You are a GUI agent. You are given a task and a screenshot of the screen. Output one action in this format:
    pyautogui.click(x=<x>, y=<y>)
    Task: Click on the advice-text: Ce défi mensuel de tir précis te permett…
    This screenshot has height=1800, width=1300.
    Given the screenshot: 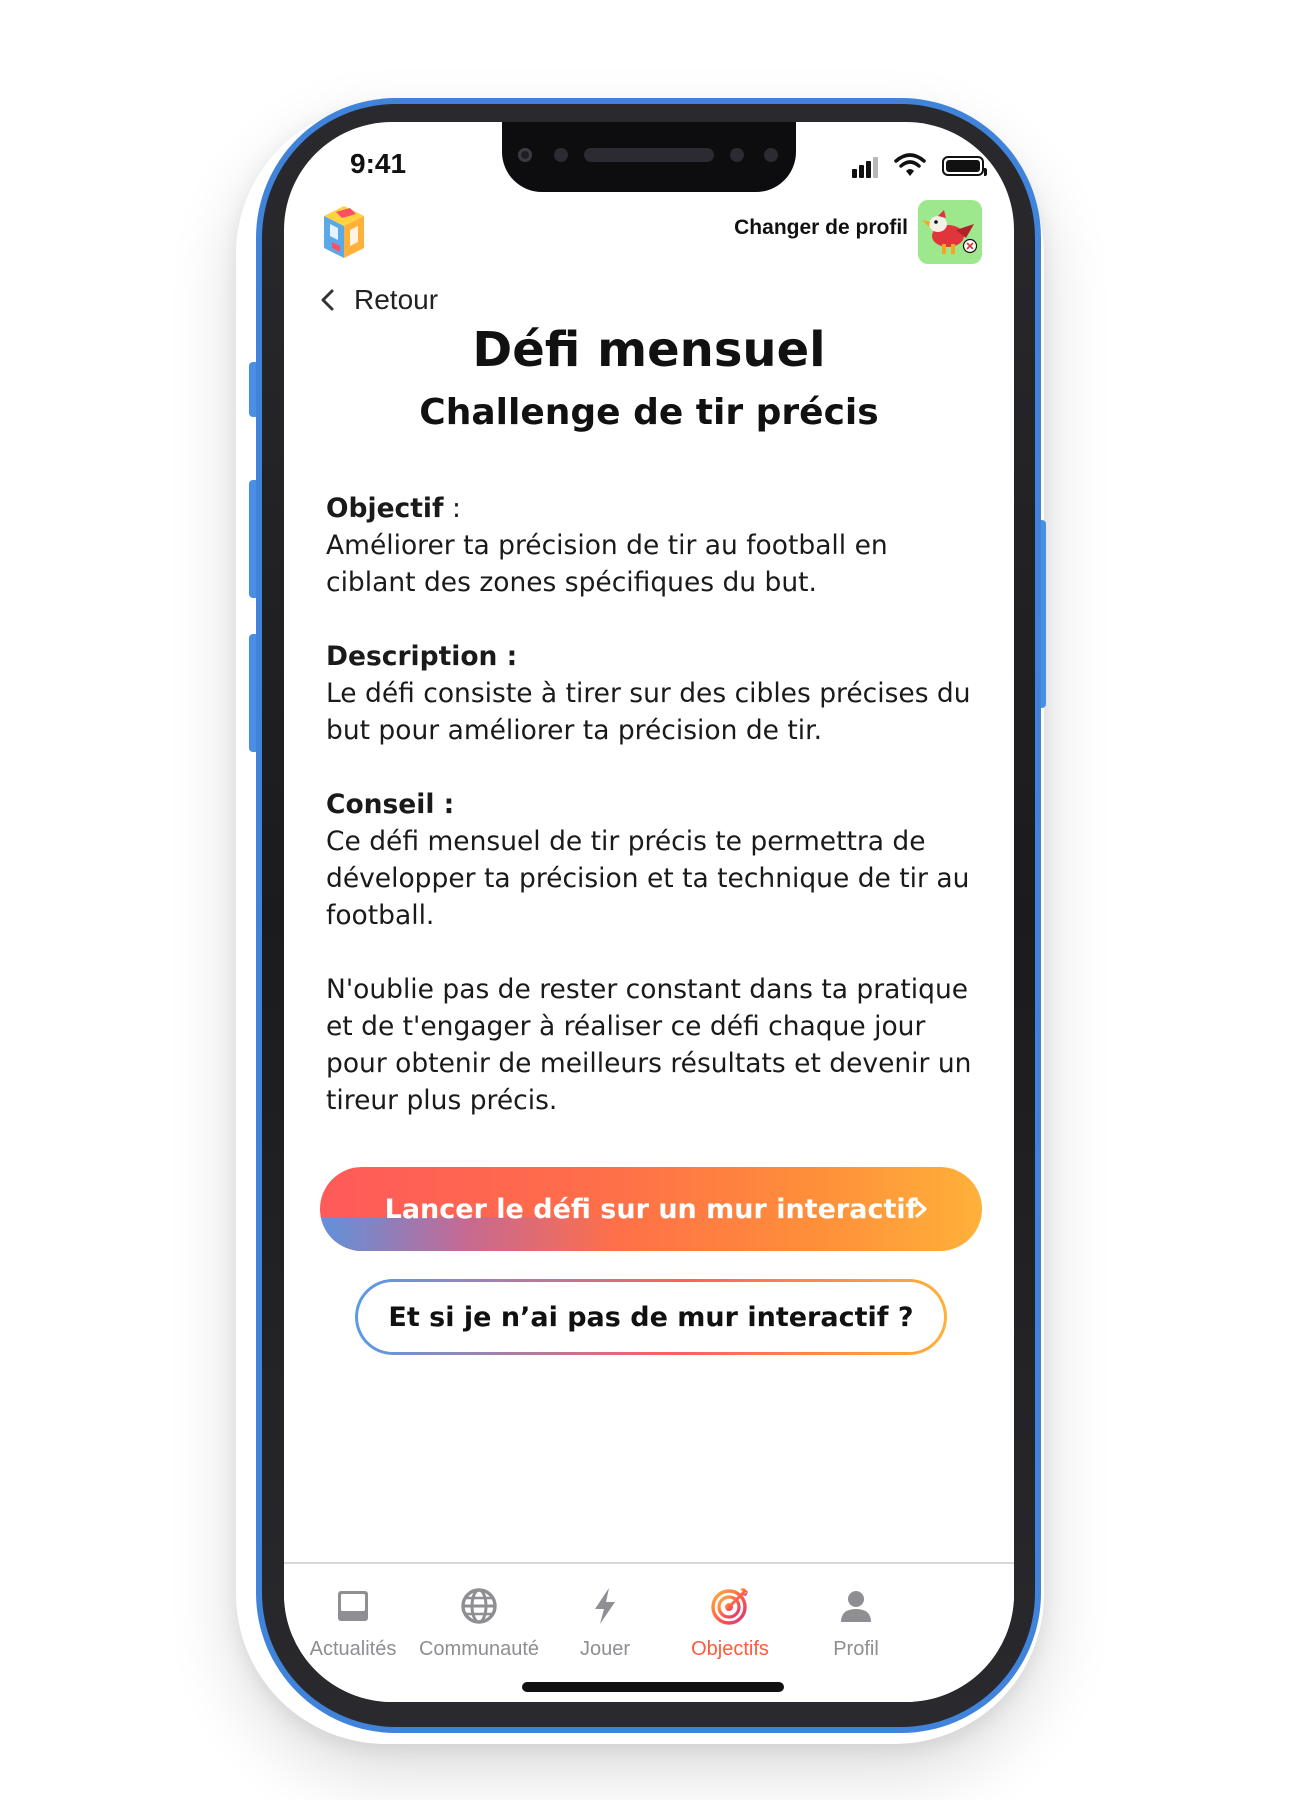 What is the action you would take?
    pyautogui.click(x=648, y=878)
    